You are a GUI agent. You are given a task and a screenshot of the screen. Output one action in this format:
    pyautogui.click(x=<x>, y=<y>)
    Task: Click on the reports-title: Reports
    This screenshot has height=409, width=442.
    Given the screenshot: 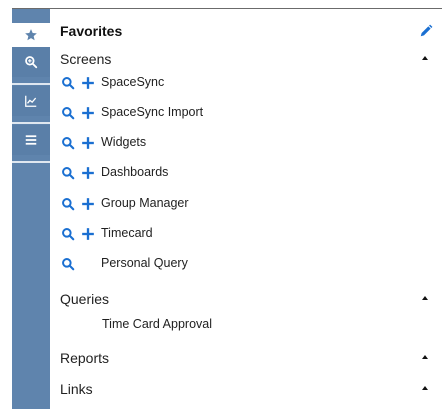 What is the action you would take?
    pyautogui.click(x=85, y=358)
    